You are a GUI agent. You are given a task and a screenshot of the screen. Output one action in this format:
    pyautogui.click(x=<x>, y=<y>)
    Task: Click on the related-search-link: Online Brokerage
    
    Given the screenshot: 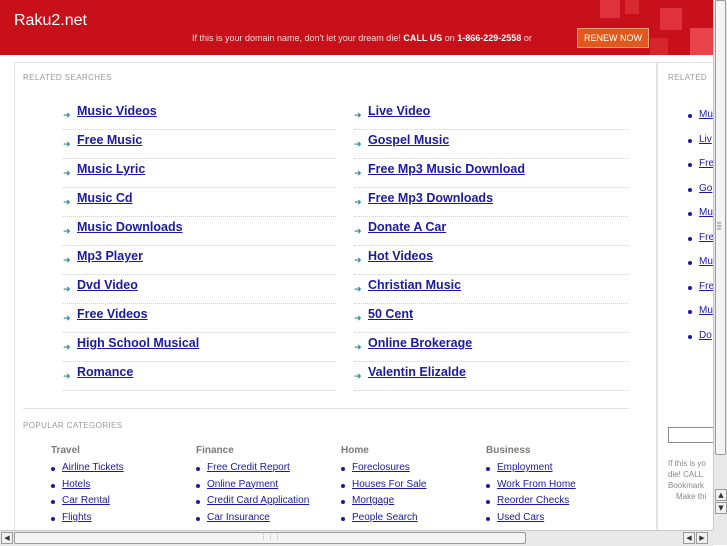 What is the action you would take?
    pyautogui.click(x=420, y=343)
    